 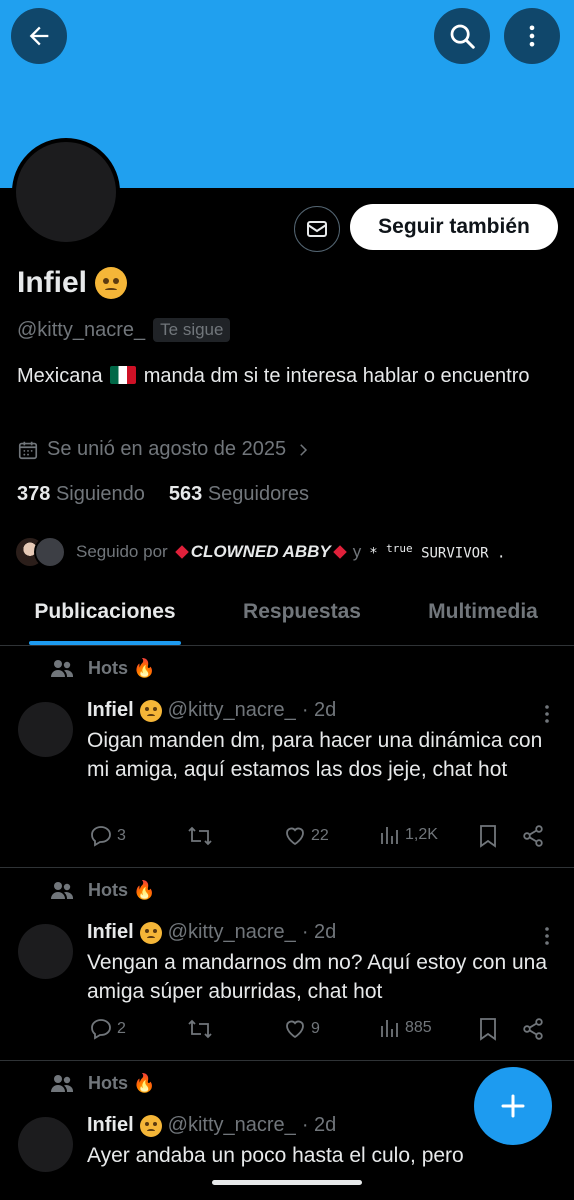 I want to click on like-count: 22, so click(x=320, y=835).